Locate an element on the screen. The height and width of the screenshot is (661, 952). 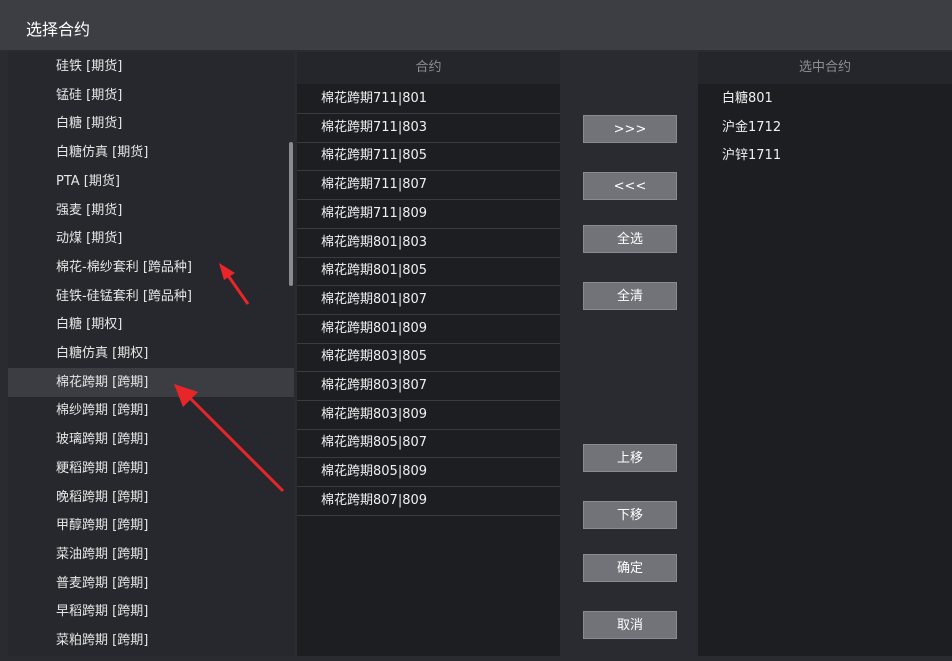
contract-row: 棉花跨期711|809 is located at coordinates (428, 214).